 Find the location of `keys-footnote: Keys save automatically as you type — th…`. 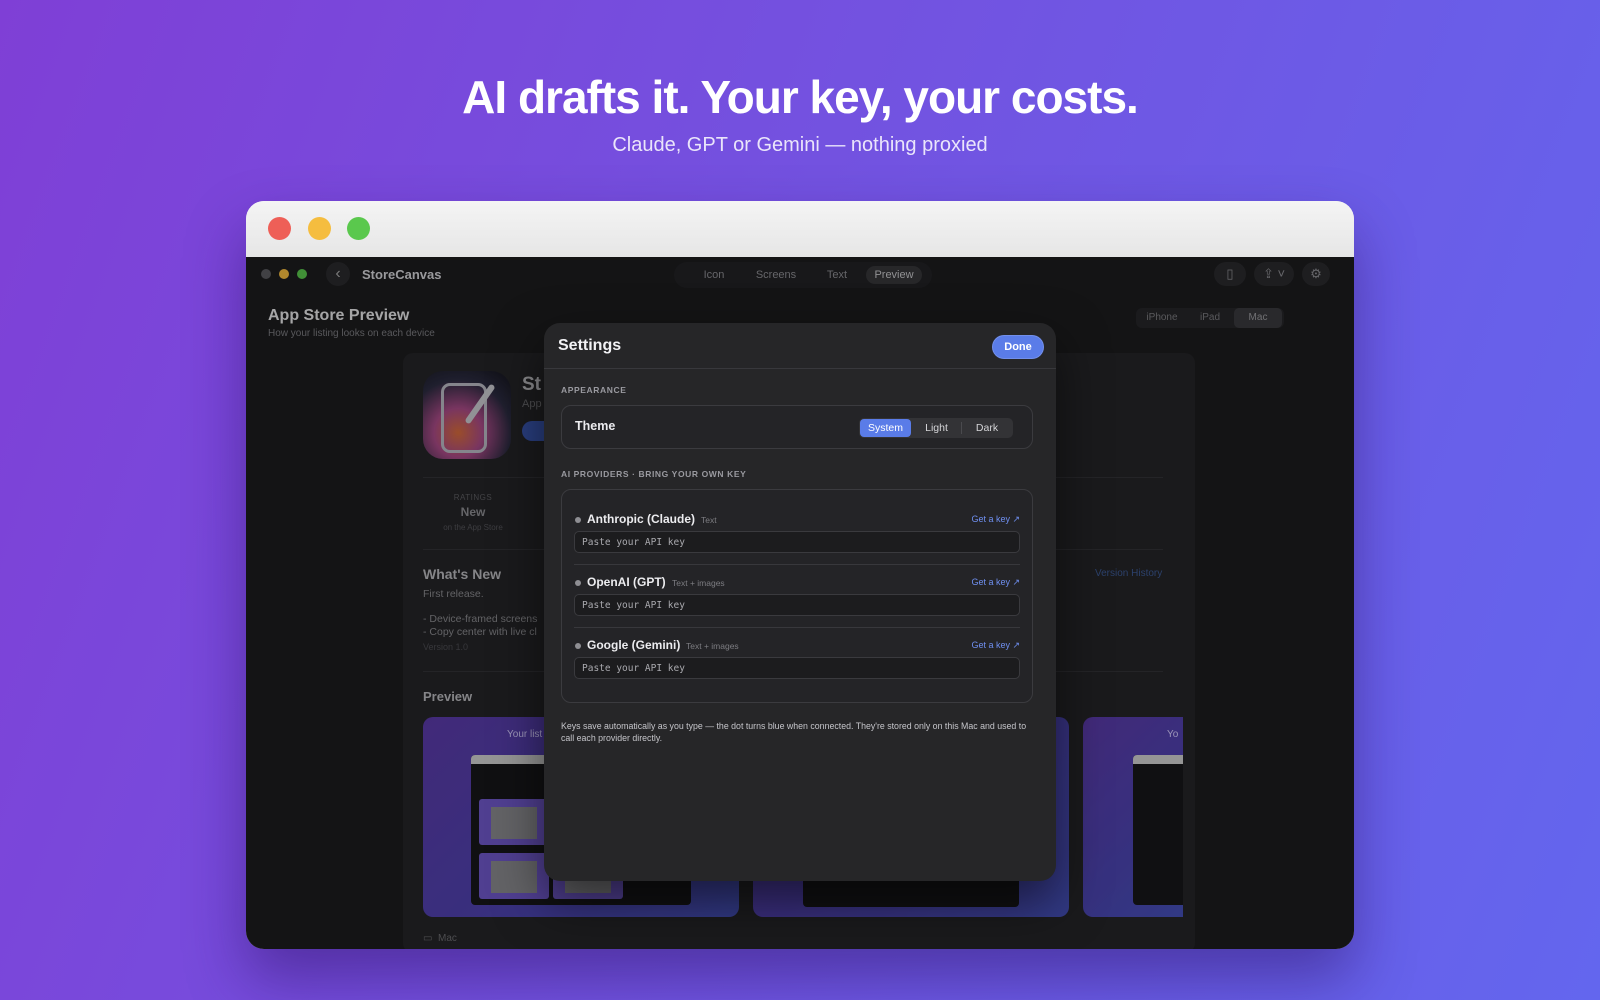

keys-footnote: Keys save automatically as you type — th… is located at coordinates (794, 732).